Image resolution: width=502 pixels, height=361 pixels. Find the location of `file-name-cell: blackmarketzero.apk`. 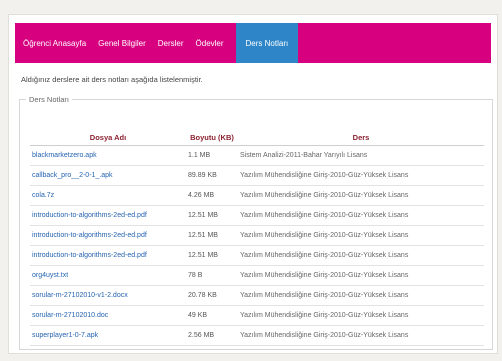

file-name-cell: blackmarketzero.apk is located at coordinates (108, 155).